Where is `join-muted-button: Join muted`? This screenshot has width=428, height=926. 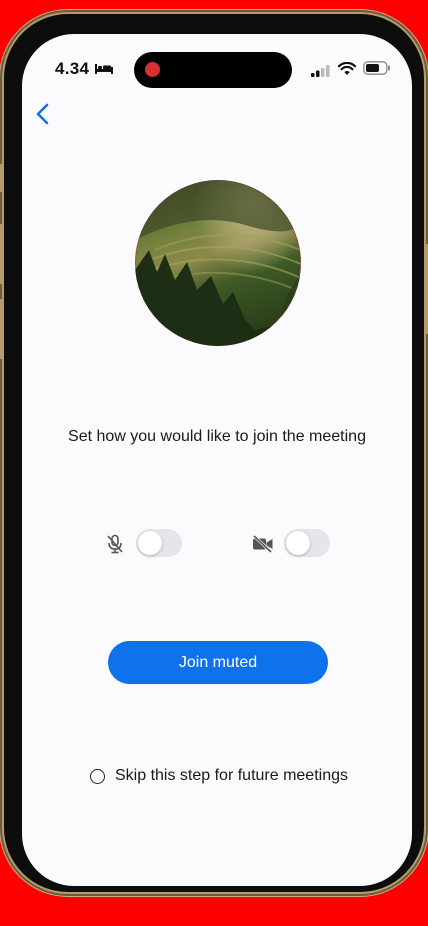 join-muted-button: Join muted is located at coordinates (218, 662).